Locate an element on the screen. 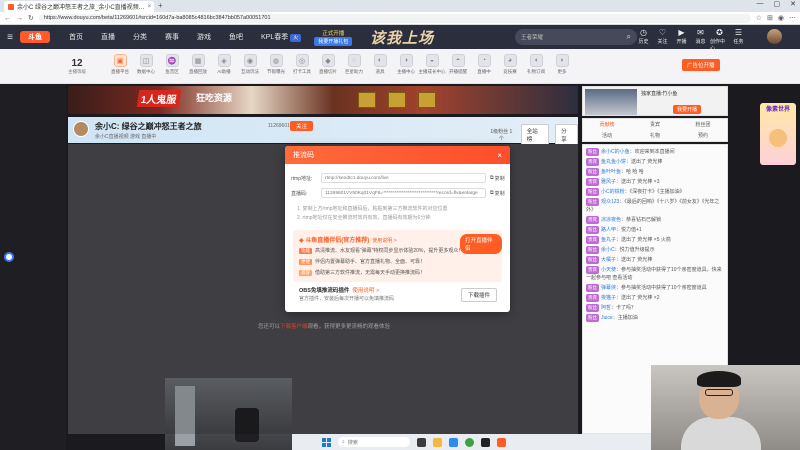  tool-item: ◍ 节假曝光 is located at coordinates (276, 64).